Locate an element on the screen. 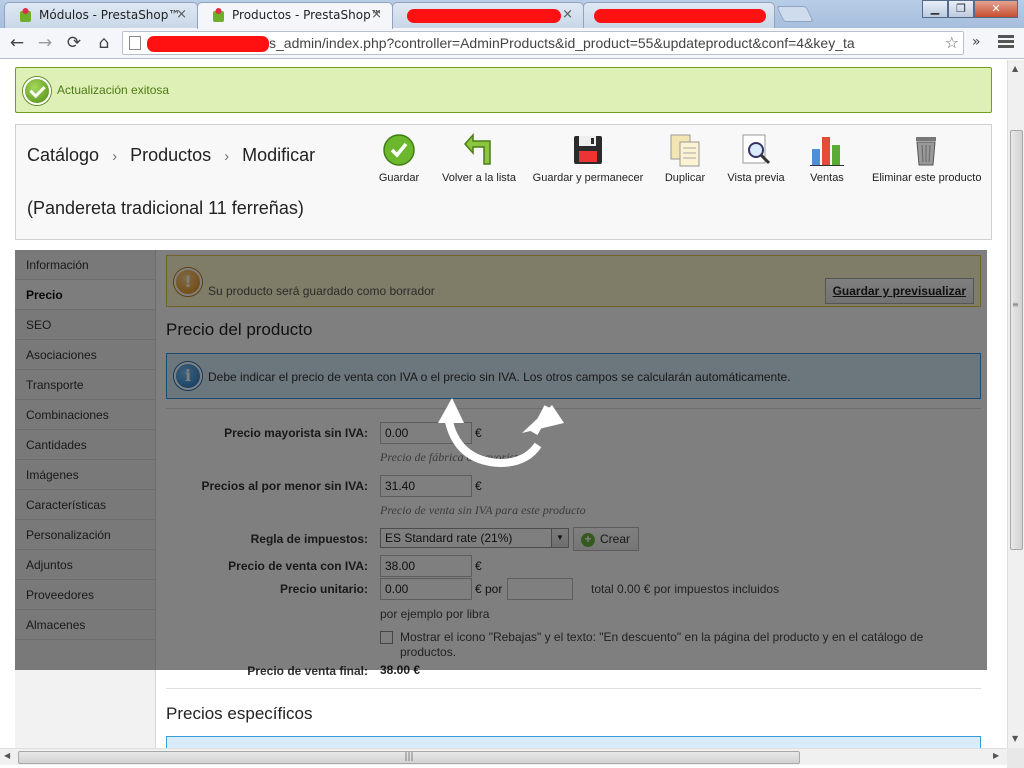 The height and width of the screenshot is (768, 1024). horizontal-scrollbar: ◀ ||| ▶ is located at coordinates (503, 756).